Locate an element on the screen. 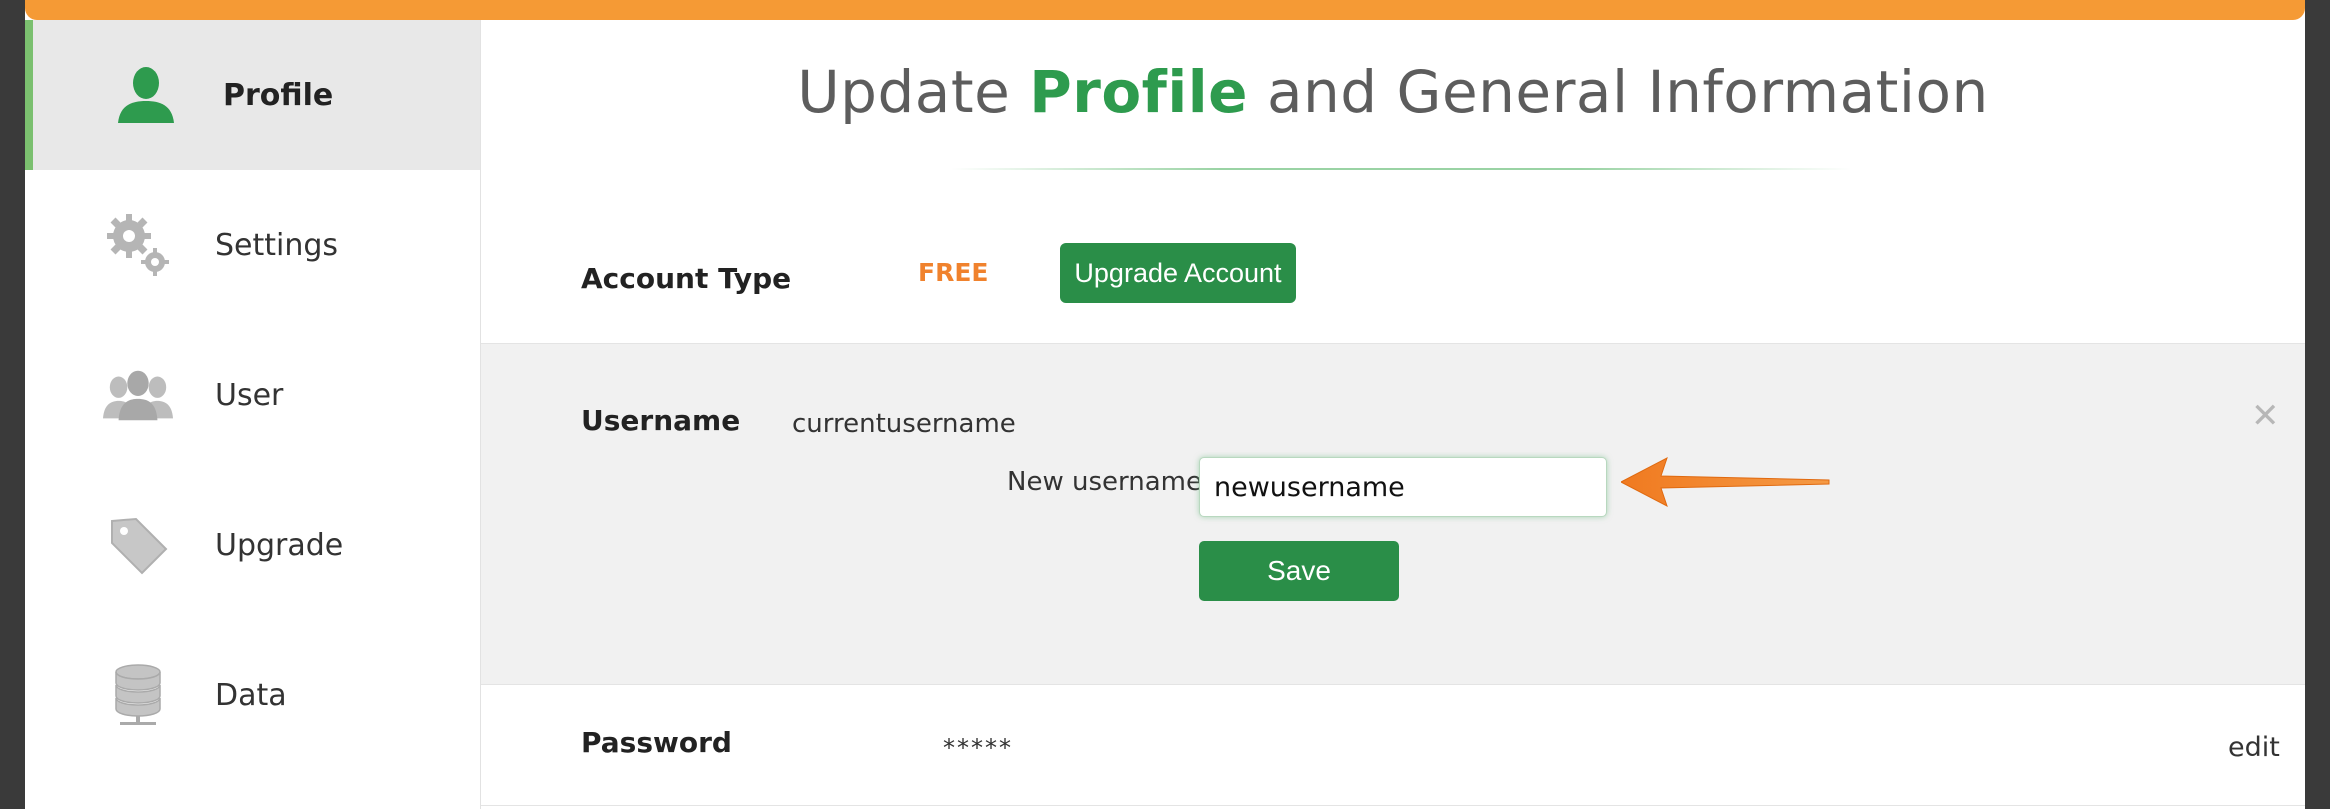  page-title: Update Profile and General Information is located at coordinates (1393, 92).